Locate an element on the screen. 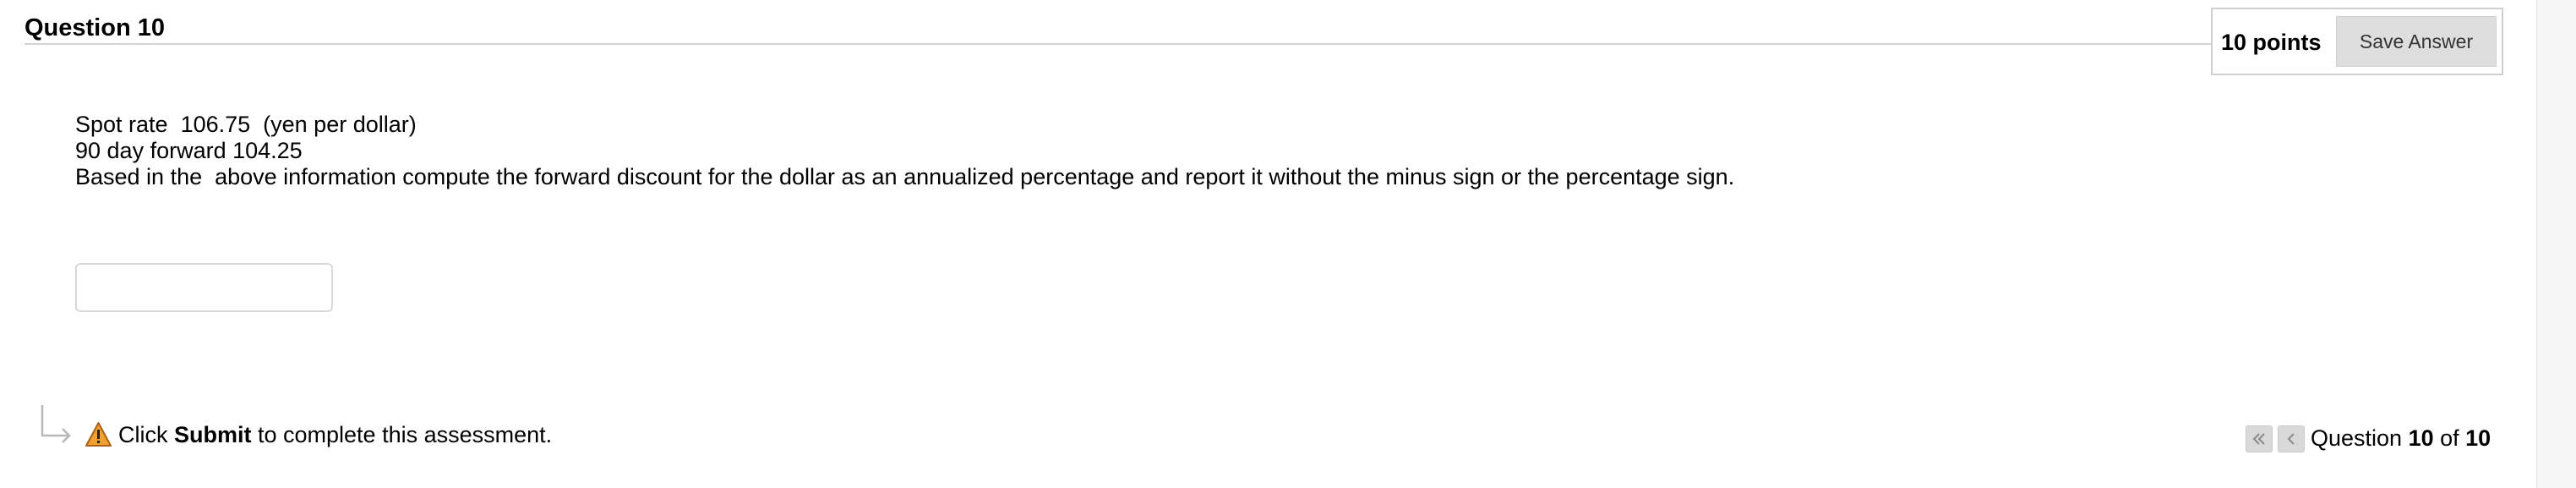  warning-icon is located at coordinates (98, 434).